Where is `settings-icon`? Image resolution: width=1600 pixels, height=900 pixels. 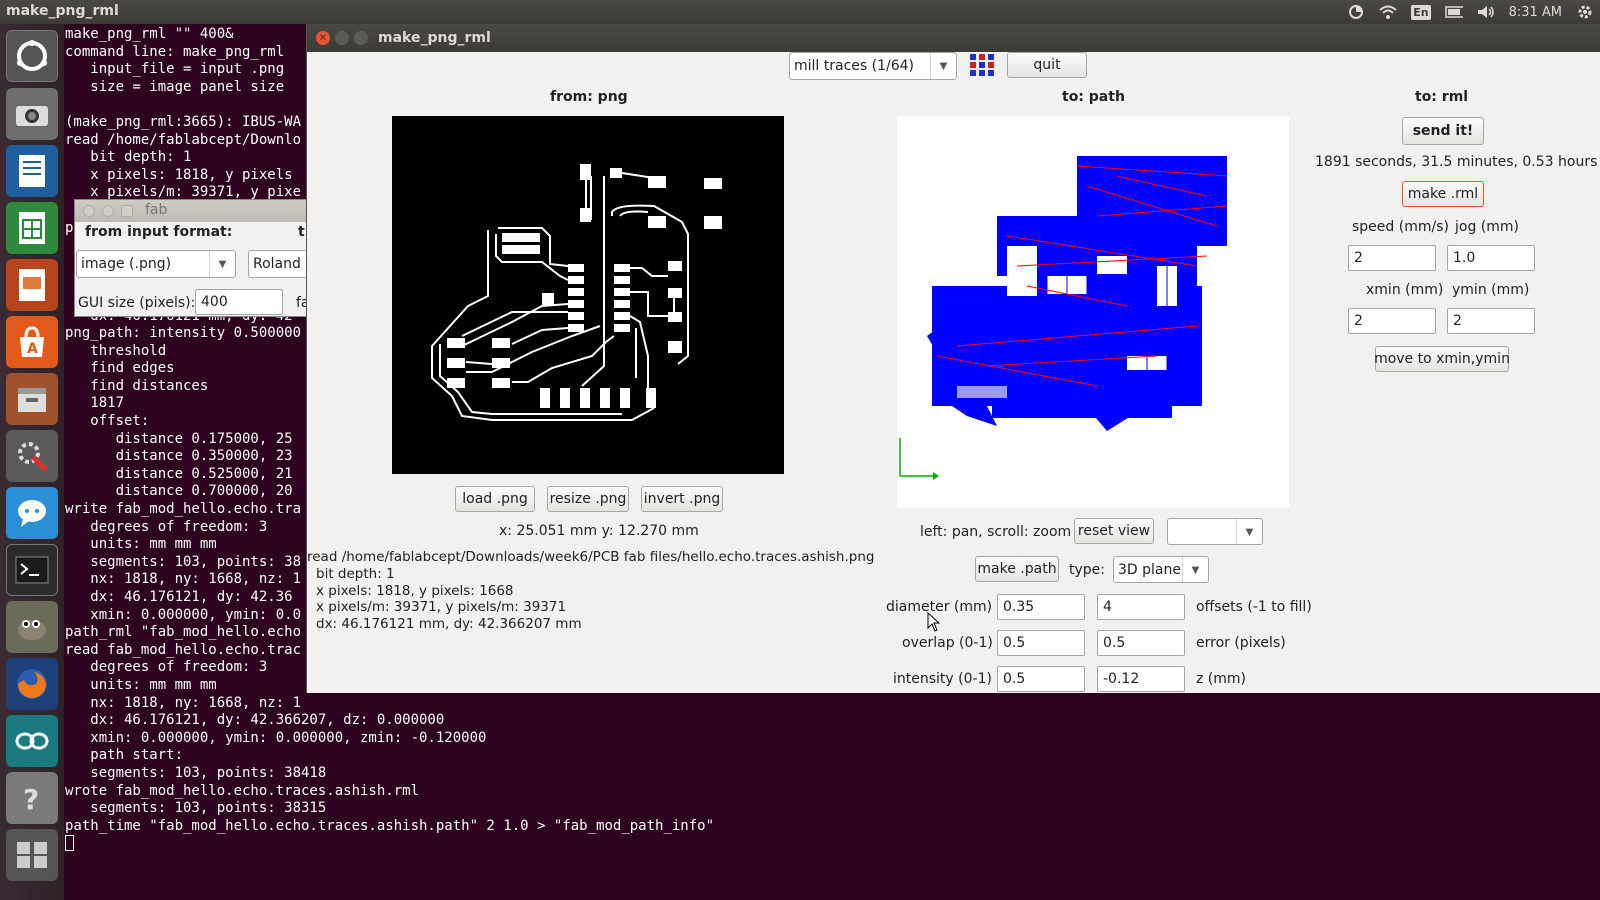 settings-icon is located at coordinates (32, 456).